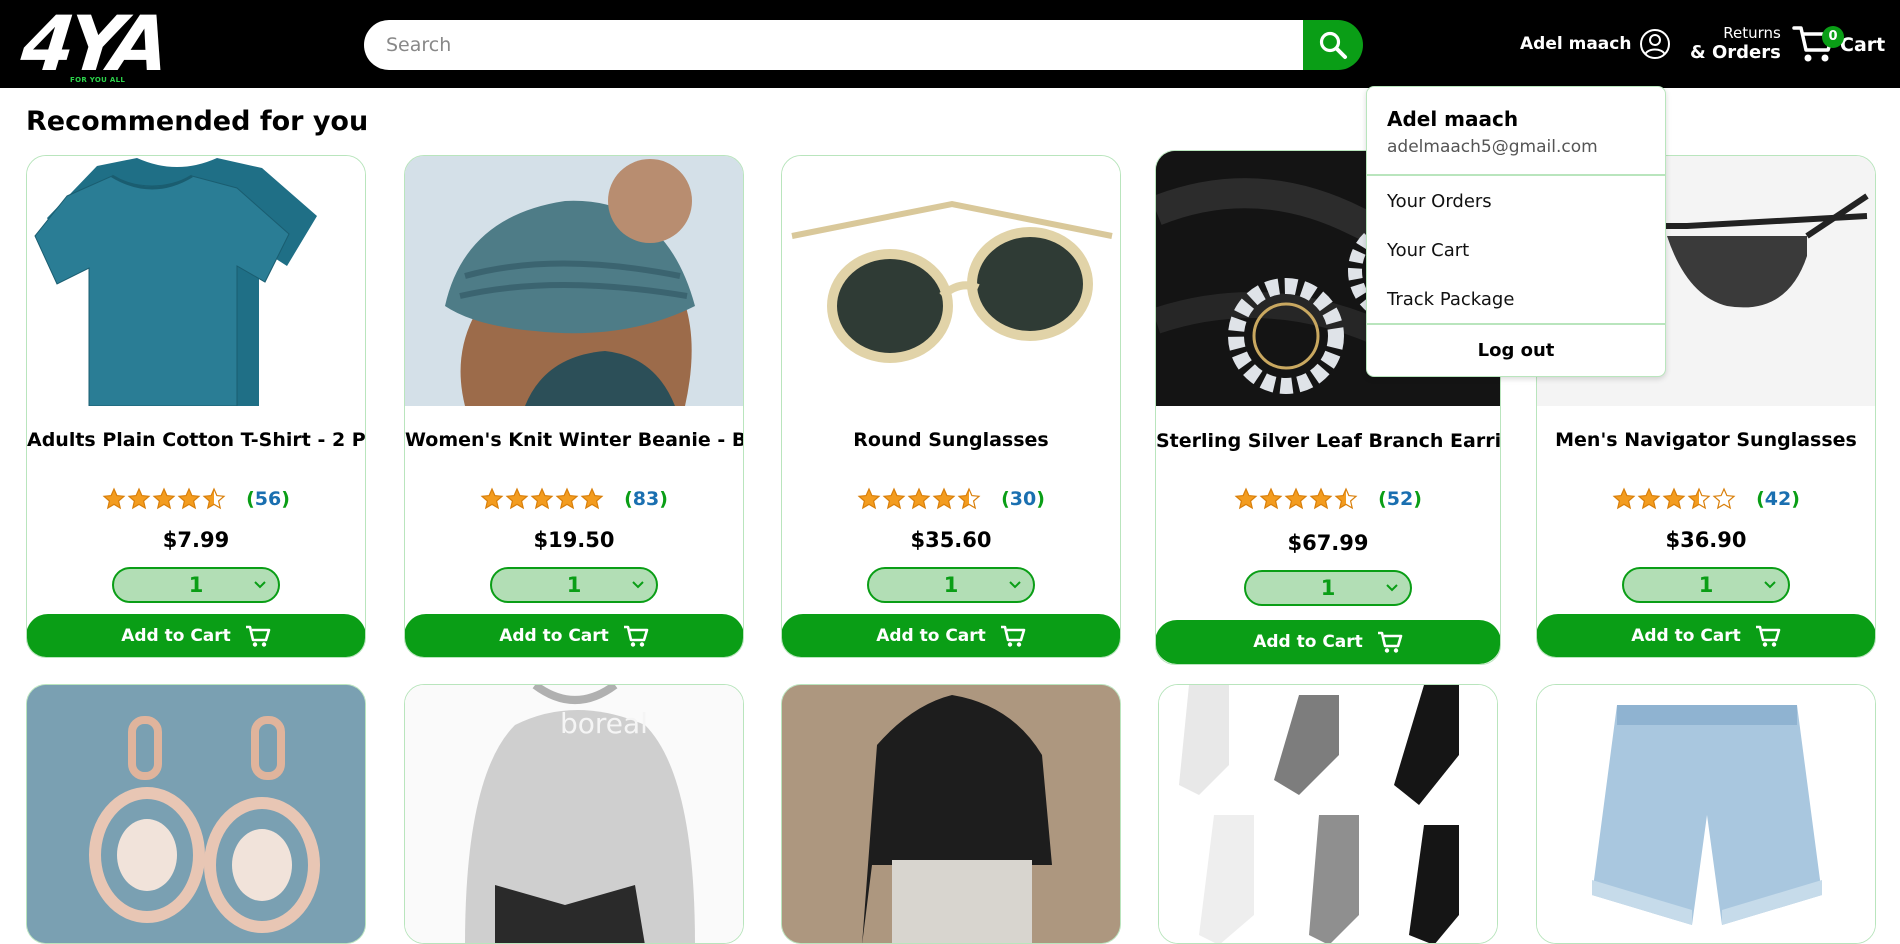 Image resolution: width=1900 pixels, height=944 pixels. Describe the element at coordinates (1453, 119) in the screenshot. I see `dropdown-user-name: Adel maach` at that location.